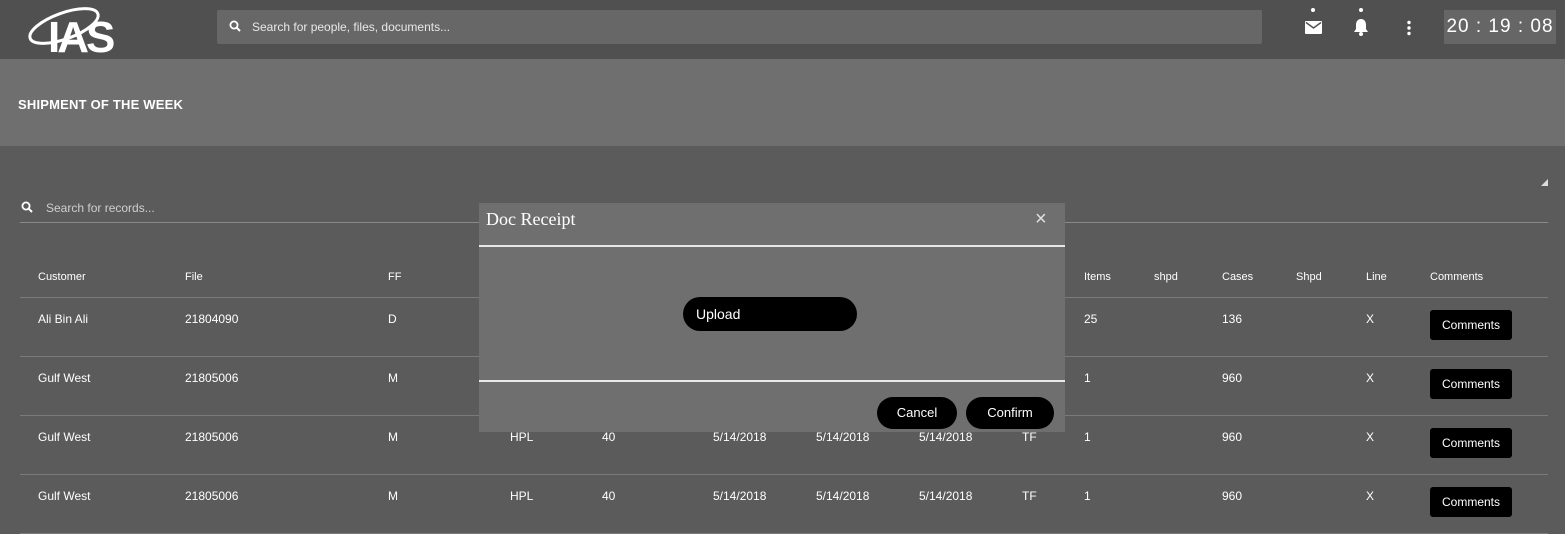 Image resolution: width=1565 pixels, height=534 pixels. Describe the element at coordinates (1041, 219) in the screenshot. I see `close-icon: ×` at that location.